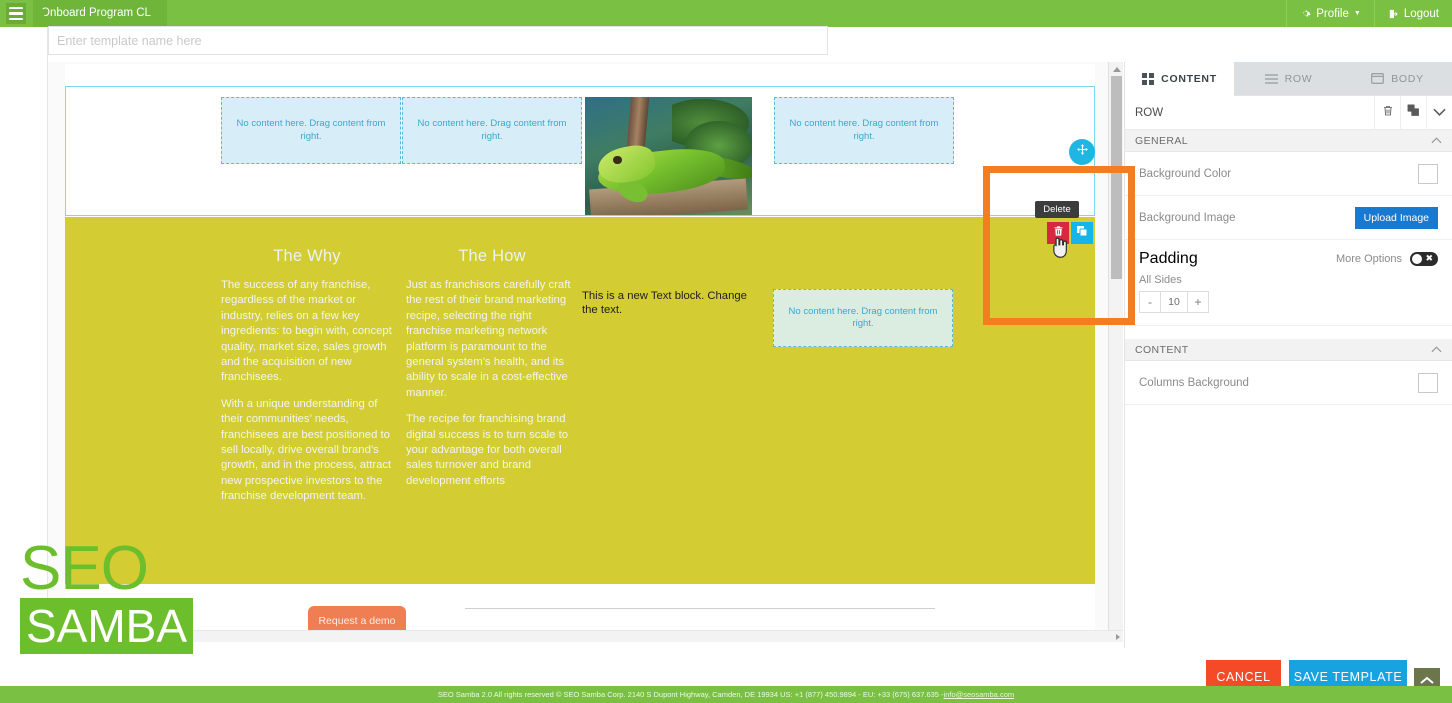 Image resolution: width=1452 pixels, height=703 pixels. What do you see at coordinates (1116, 177) in the screenshot?
I see `scrollbar-thumb` at bounding box center [1116, 177].